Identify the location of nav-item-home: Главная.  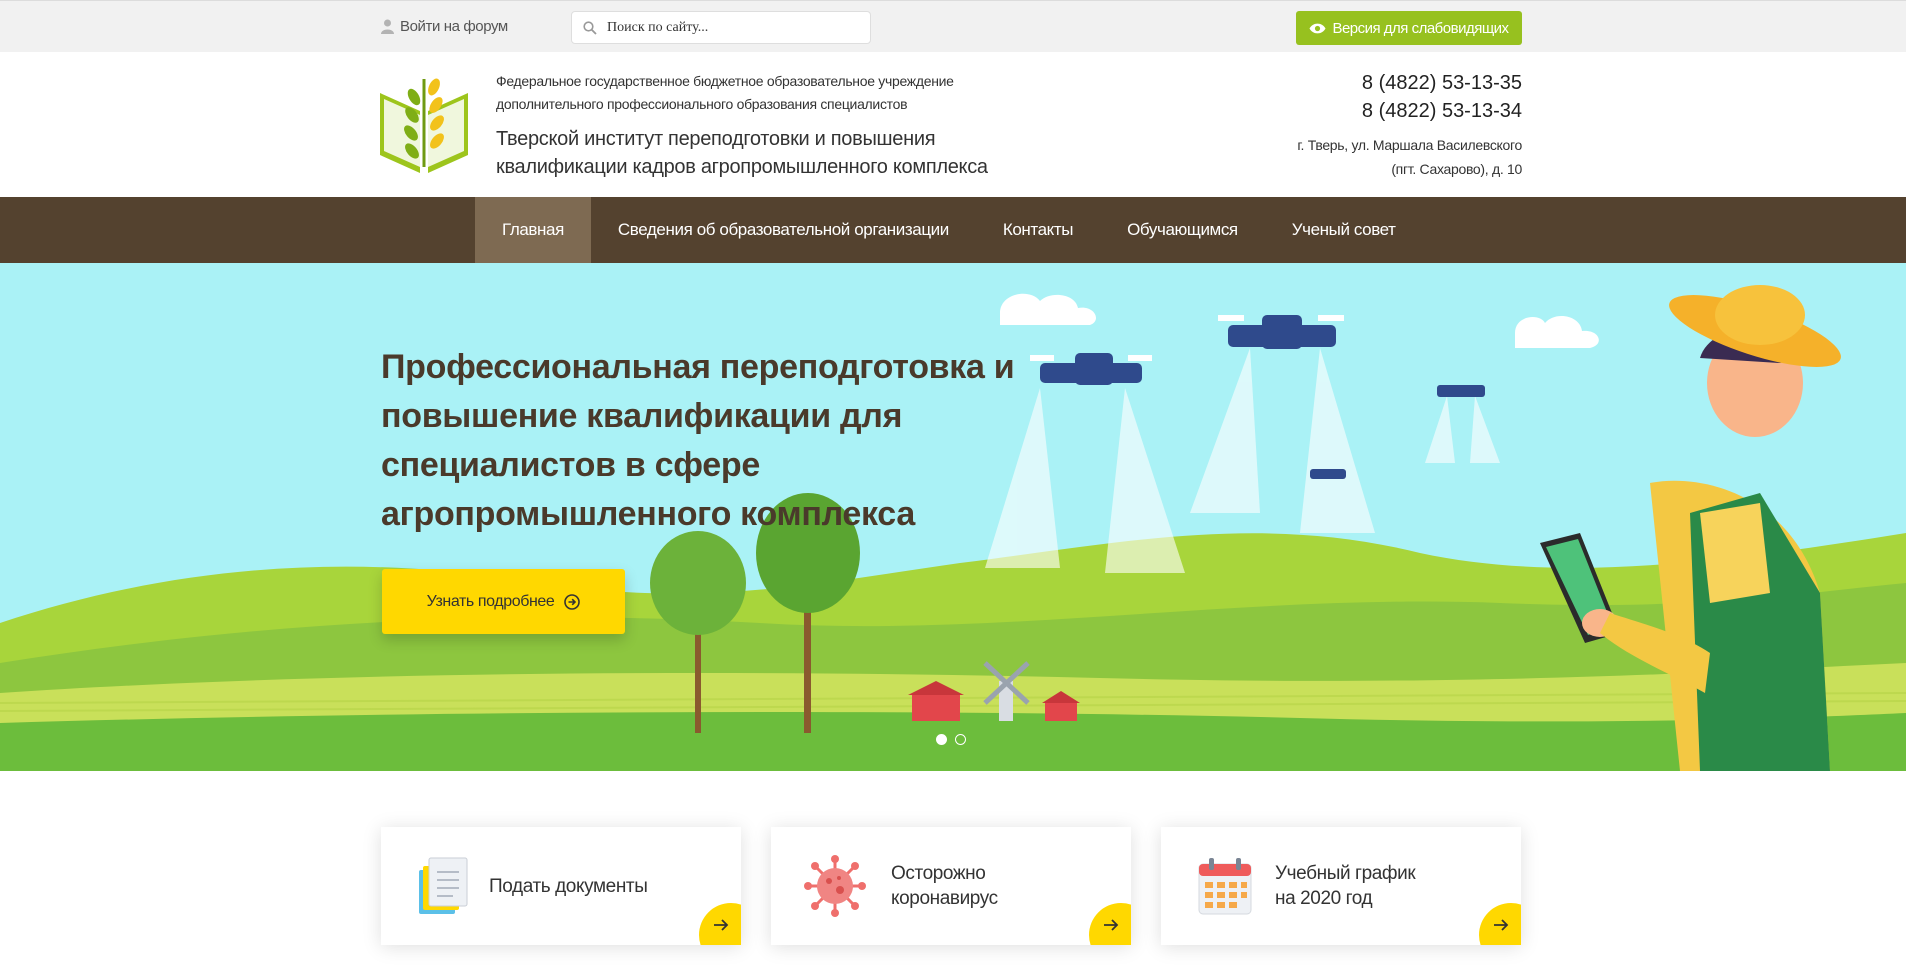
(533, 230).